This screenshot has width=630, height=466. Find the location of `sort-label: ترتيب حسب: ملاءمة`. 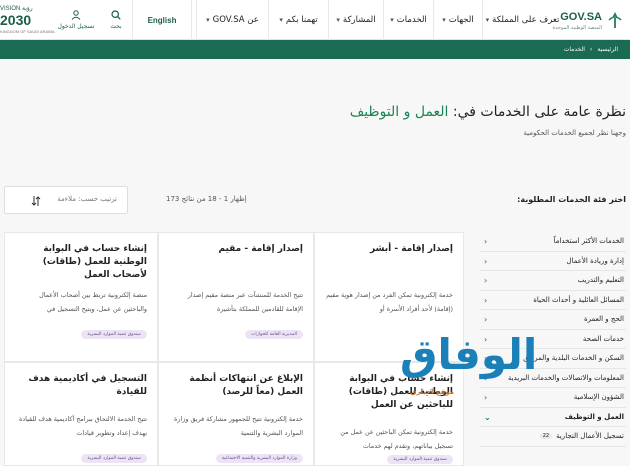

sort-label: ترتيب حسب: ملاءمة is located at coordinates (87, 199).